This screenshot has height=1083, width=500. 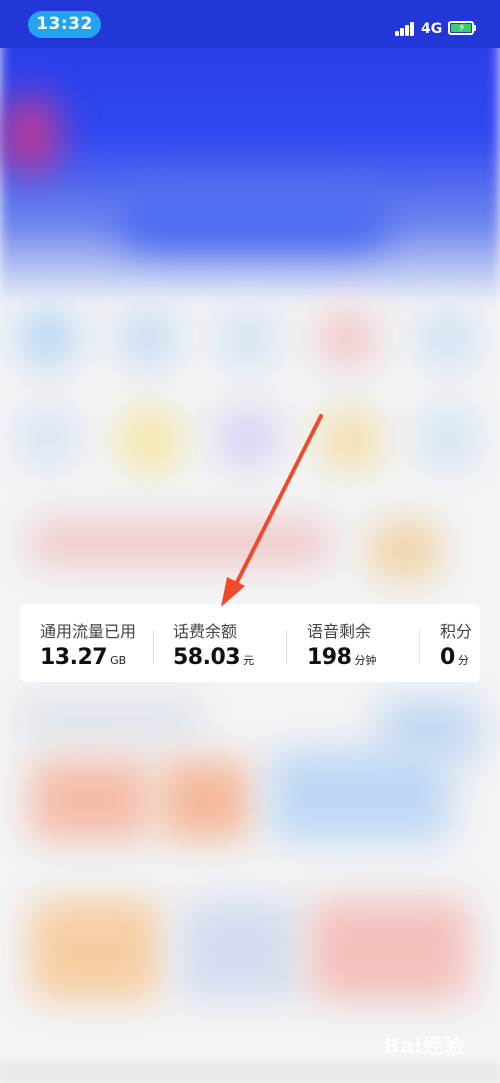 What do you see at coordinates (250, 24) in the screenshot?
I see `status-bar: 13:32 4G ⚡` at bounding box center [250, 24].